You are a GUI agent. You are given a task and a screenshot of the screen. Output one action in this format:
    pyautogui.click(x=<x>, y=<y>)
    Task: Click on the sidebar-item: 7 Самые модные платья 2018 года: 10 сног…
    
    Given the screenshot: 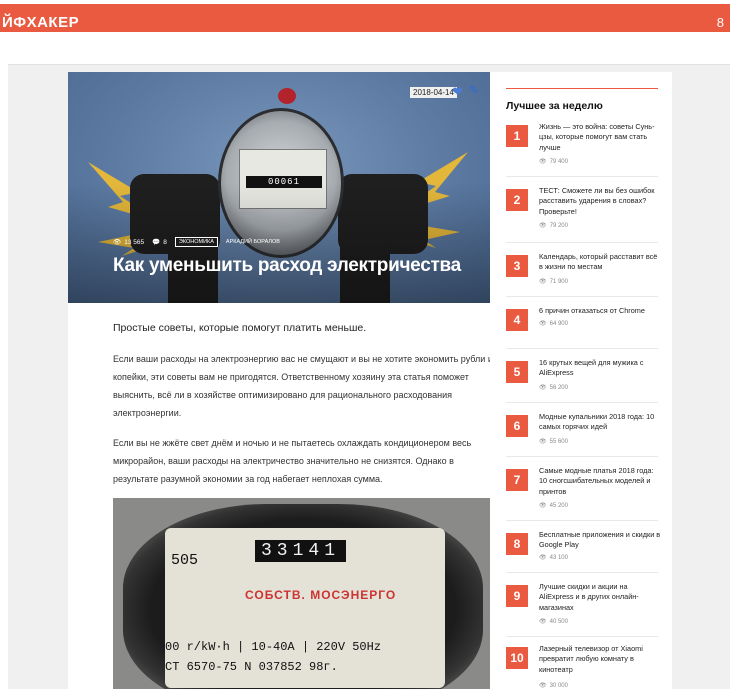 What is the action you would take?
    pyautogui.click(x=582, y=494)
    